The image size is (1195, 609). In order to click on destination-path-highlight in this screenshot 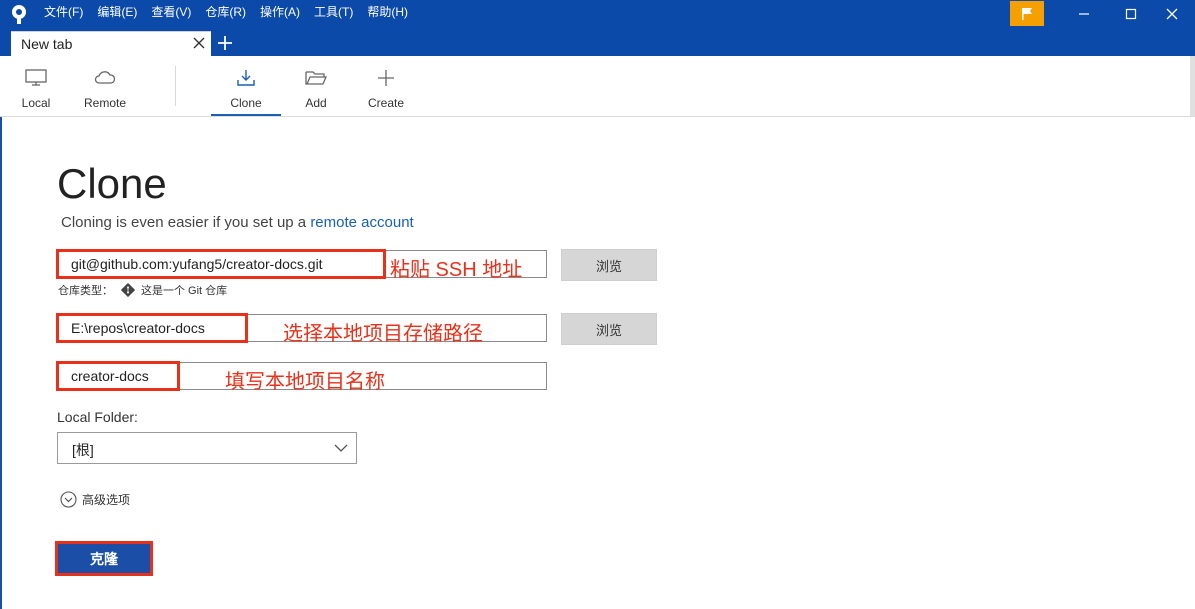, I will do `click(152, 328)`.